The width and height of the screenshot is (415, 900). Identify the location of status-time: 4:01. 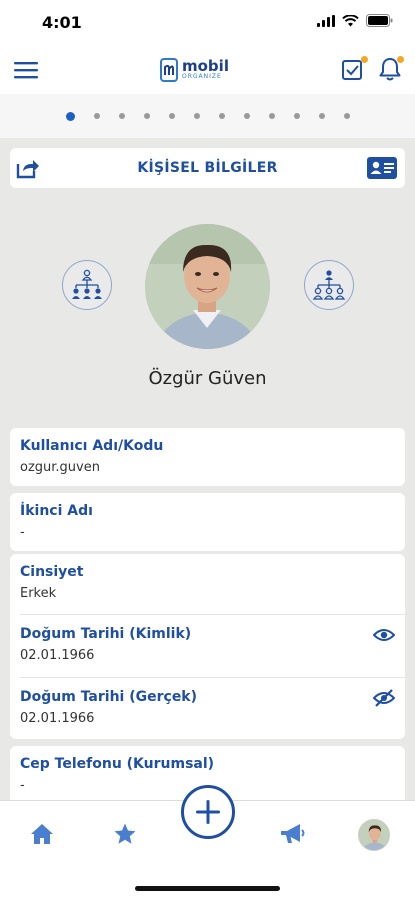
(62, 22).